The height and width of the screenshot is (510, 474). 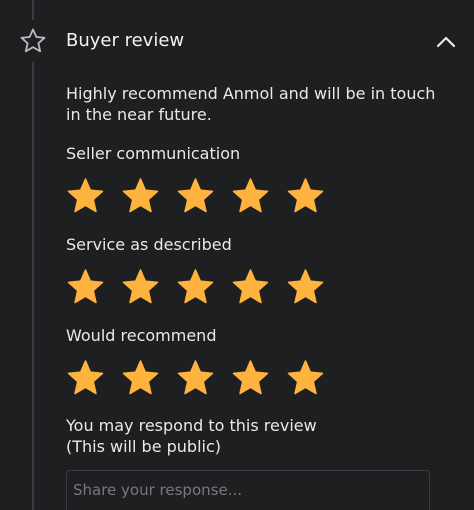 I want to click on review-title: Buyer review, so click(x=125, y=40).